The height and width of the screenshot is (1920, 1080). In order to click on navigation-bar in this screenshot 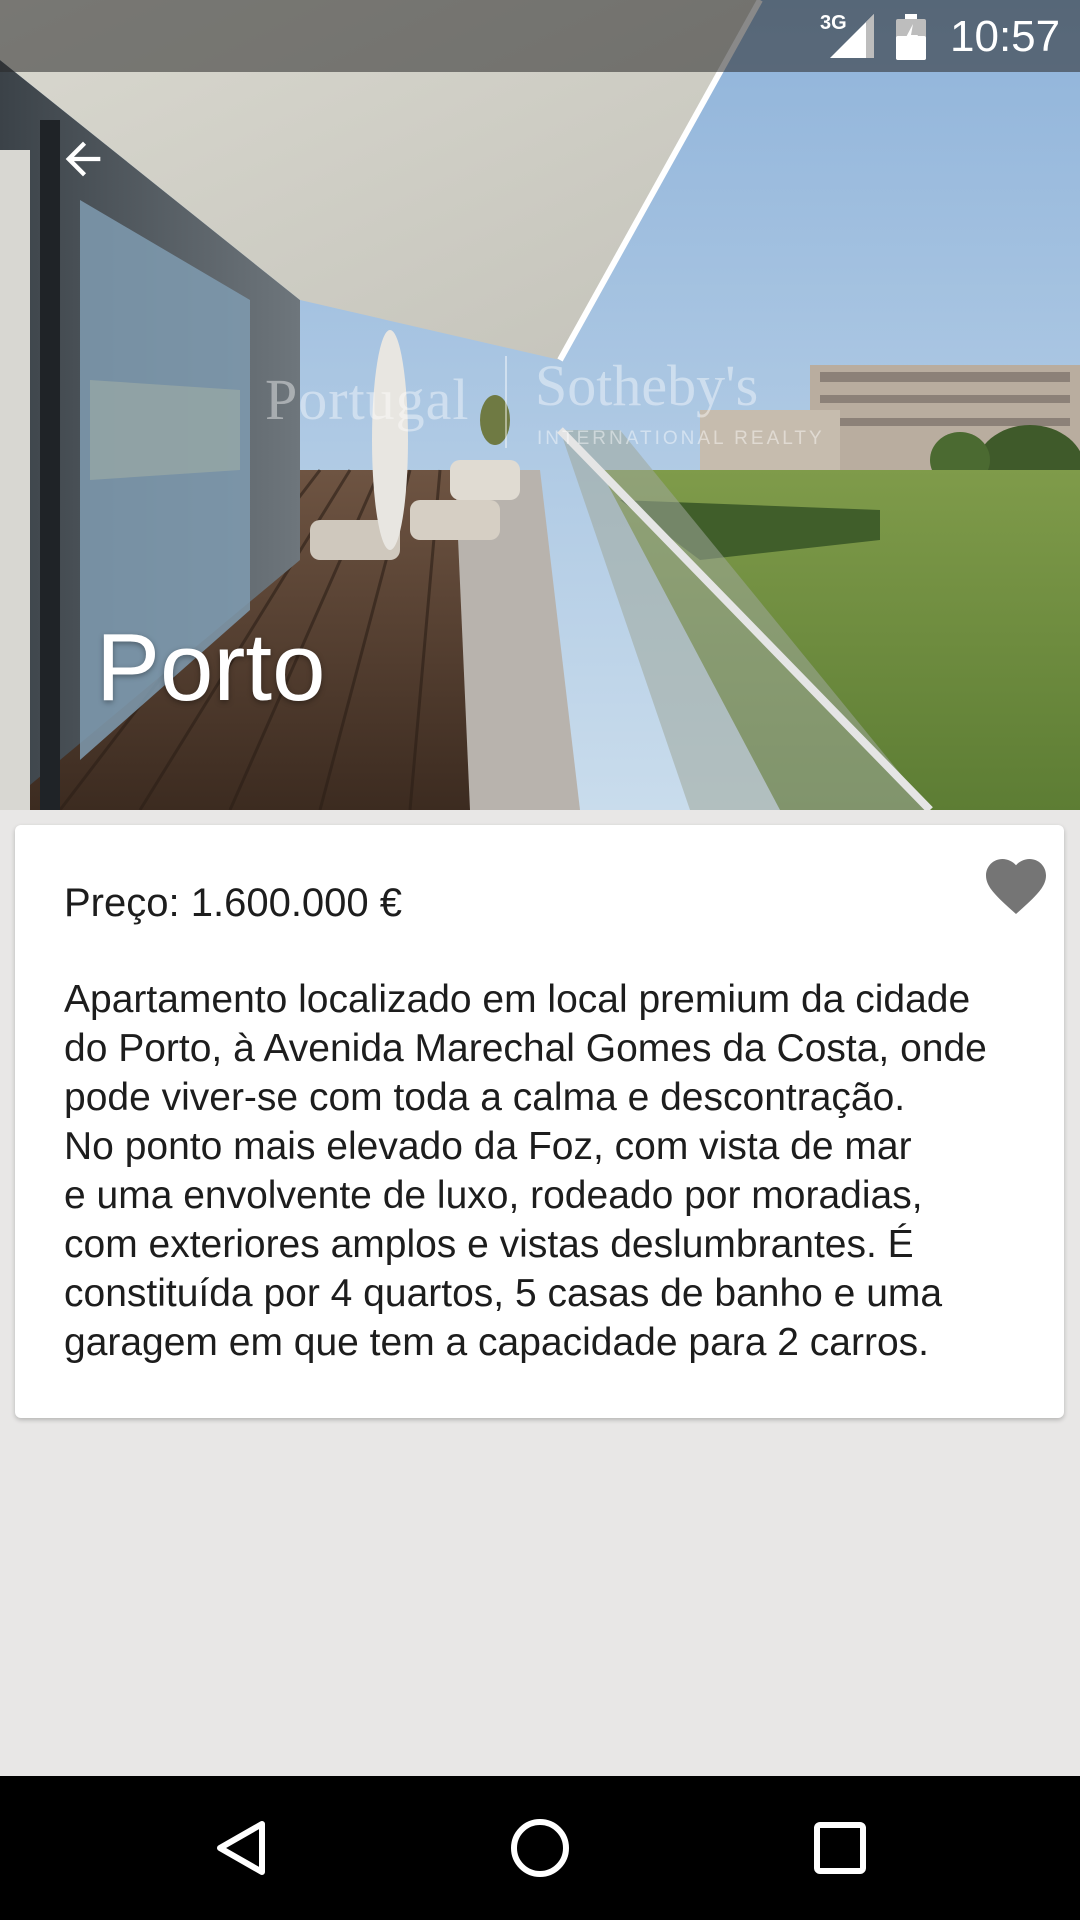, I will do `click(540, 1848)`.